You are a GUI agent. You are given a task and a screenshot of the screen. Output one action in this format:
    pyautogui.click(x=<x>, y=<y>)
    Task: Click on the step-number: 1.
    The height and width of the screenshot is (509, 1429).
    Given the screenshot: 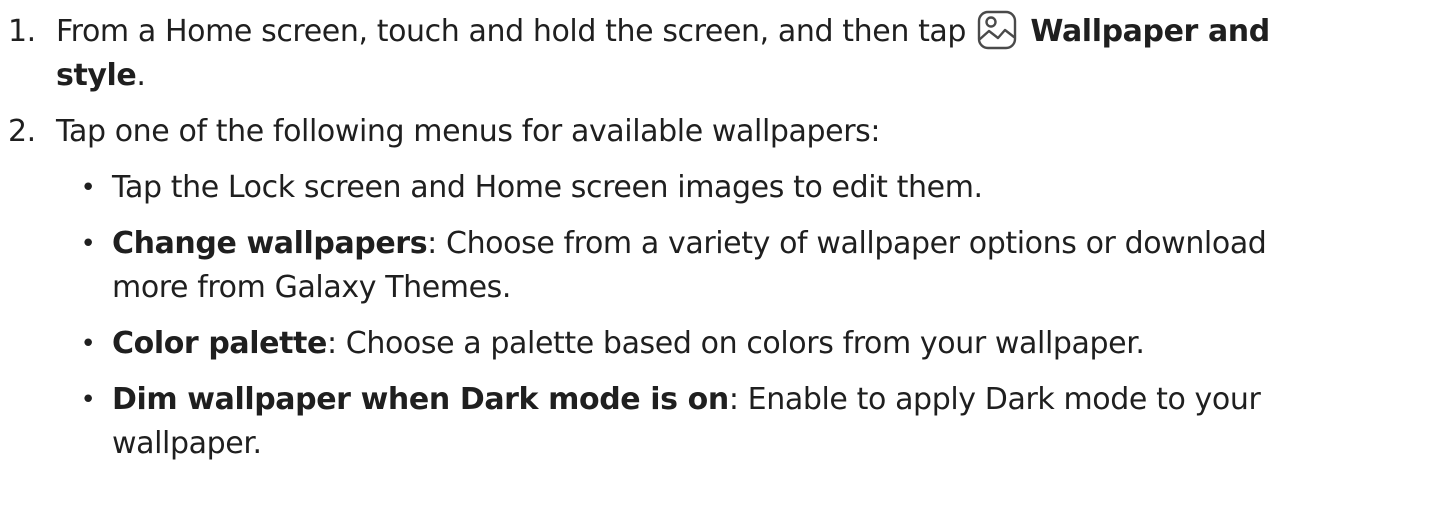 What is the action you would take?
    pyautogui.click(x=22, y=31)
    